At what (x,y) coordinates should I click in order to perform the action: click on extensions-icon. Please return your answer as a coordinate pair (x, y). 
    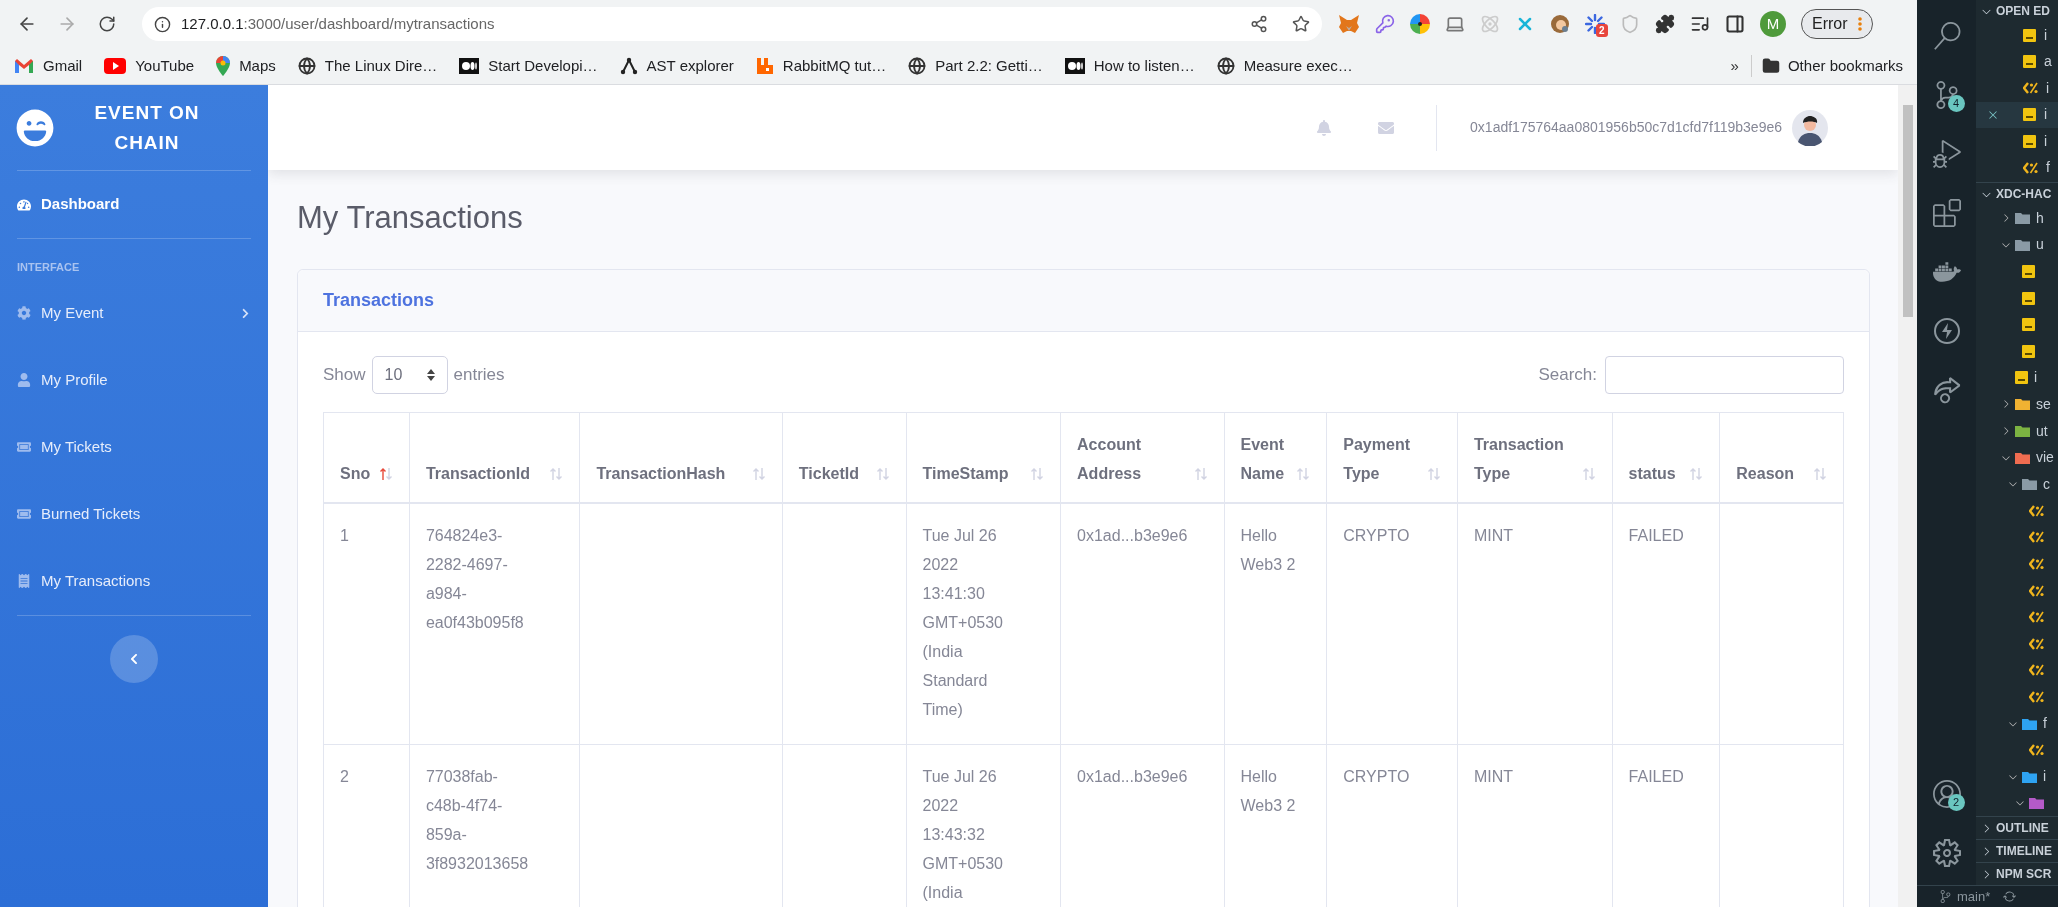
    Looking at the image, I should click on (1946, 213).